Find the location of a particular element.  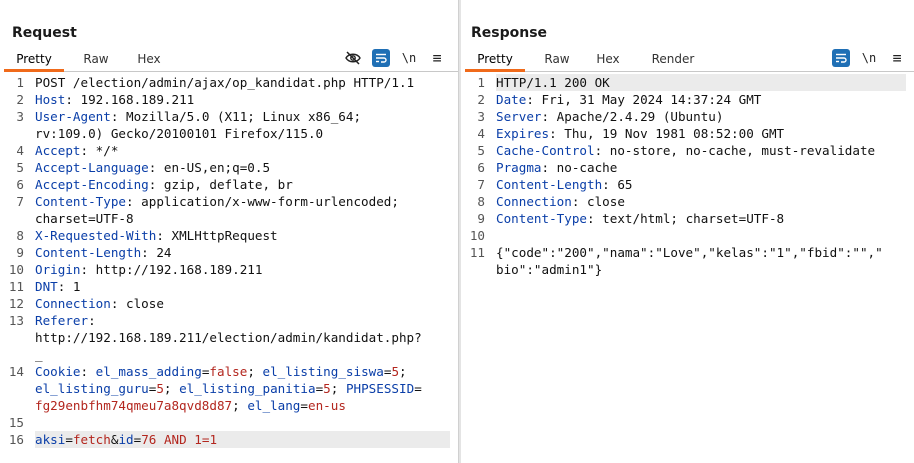

token: Content-Length is located at coordinates (88, 252).